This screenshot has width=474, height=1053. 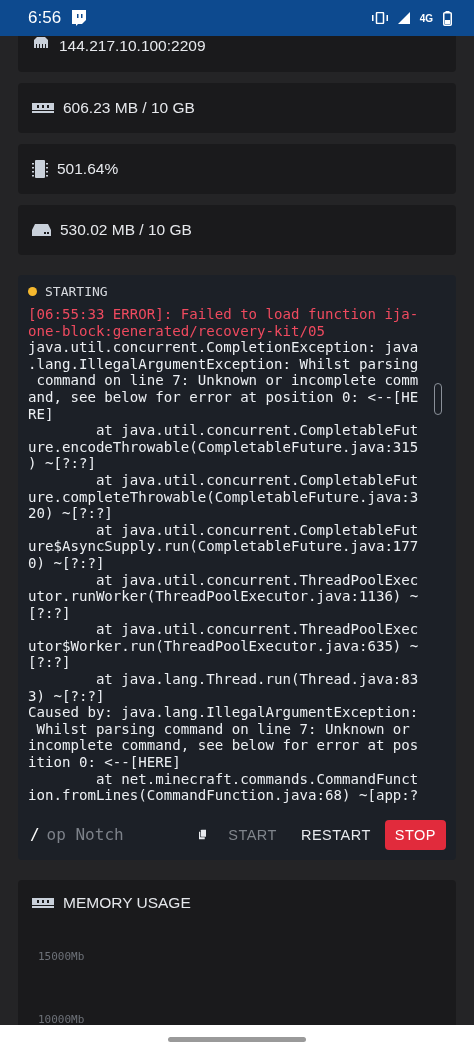 What do you see at coordinates (223, 314) in the screenshot?
I see `error-line: [06:55:33 ERROR]: Failed to load function ija-` at bounding box center [223, 314].